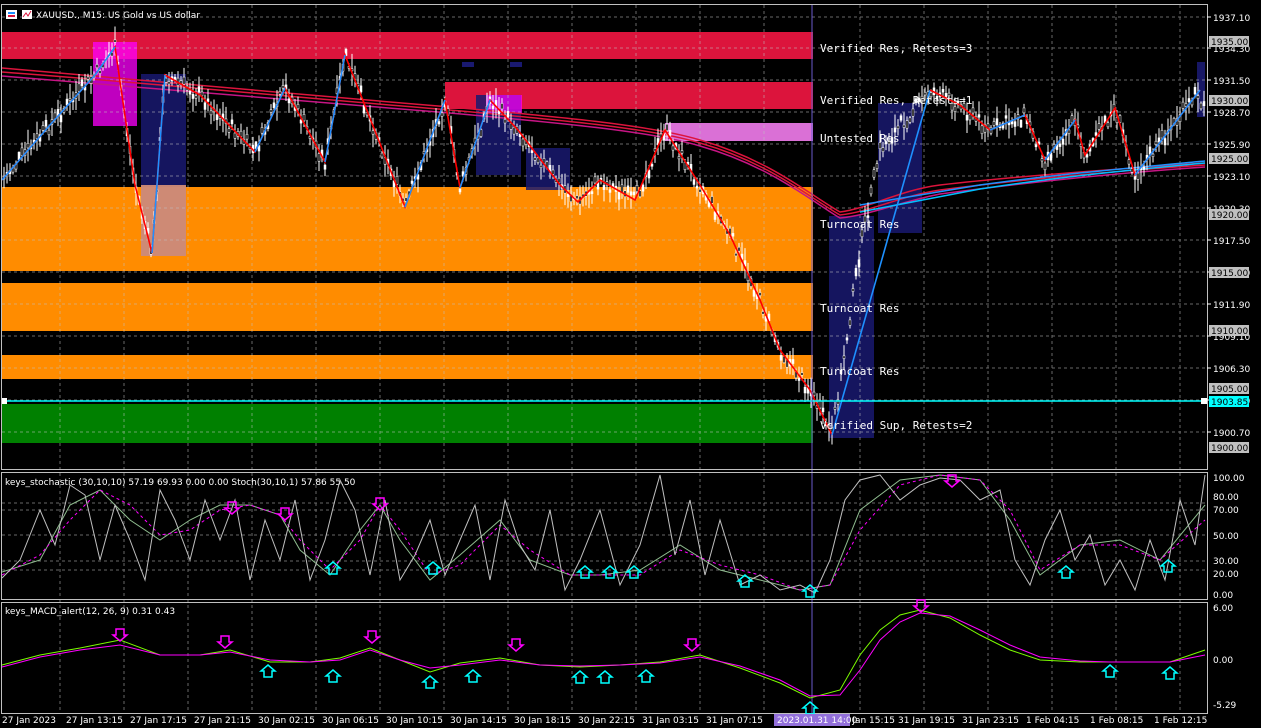 Image resolution: width=1261 pixels, height=728 pixels. I want to click on price-tick-label: 1925.90, so click(1231, 146).